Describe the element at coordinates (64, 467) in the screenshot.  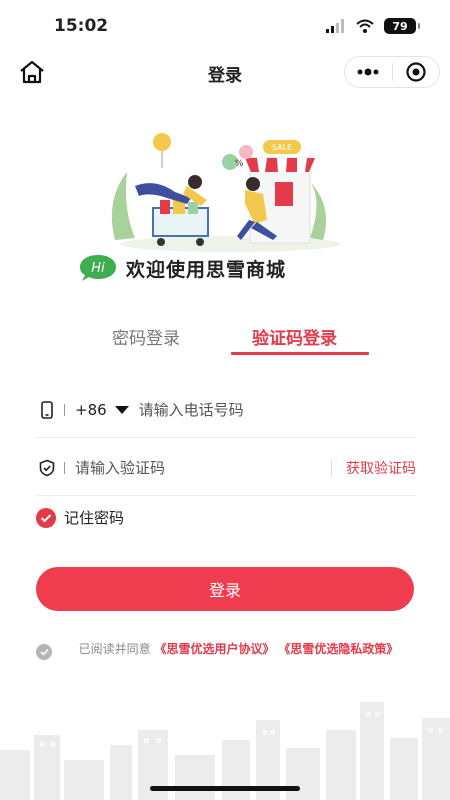
I see `code-field-divider` at that location.